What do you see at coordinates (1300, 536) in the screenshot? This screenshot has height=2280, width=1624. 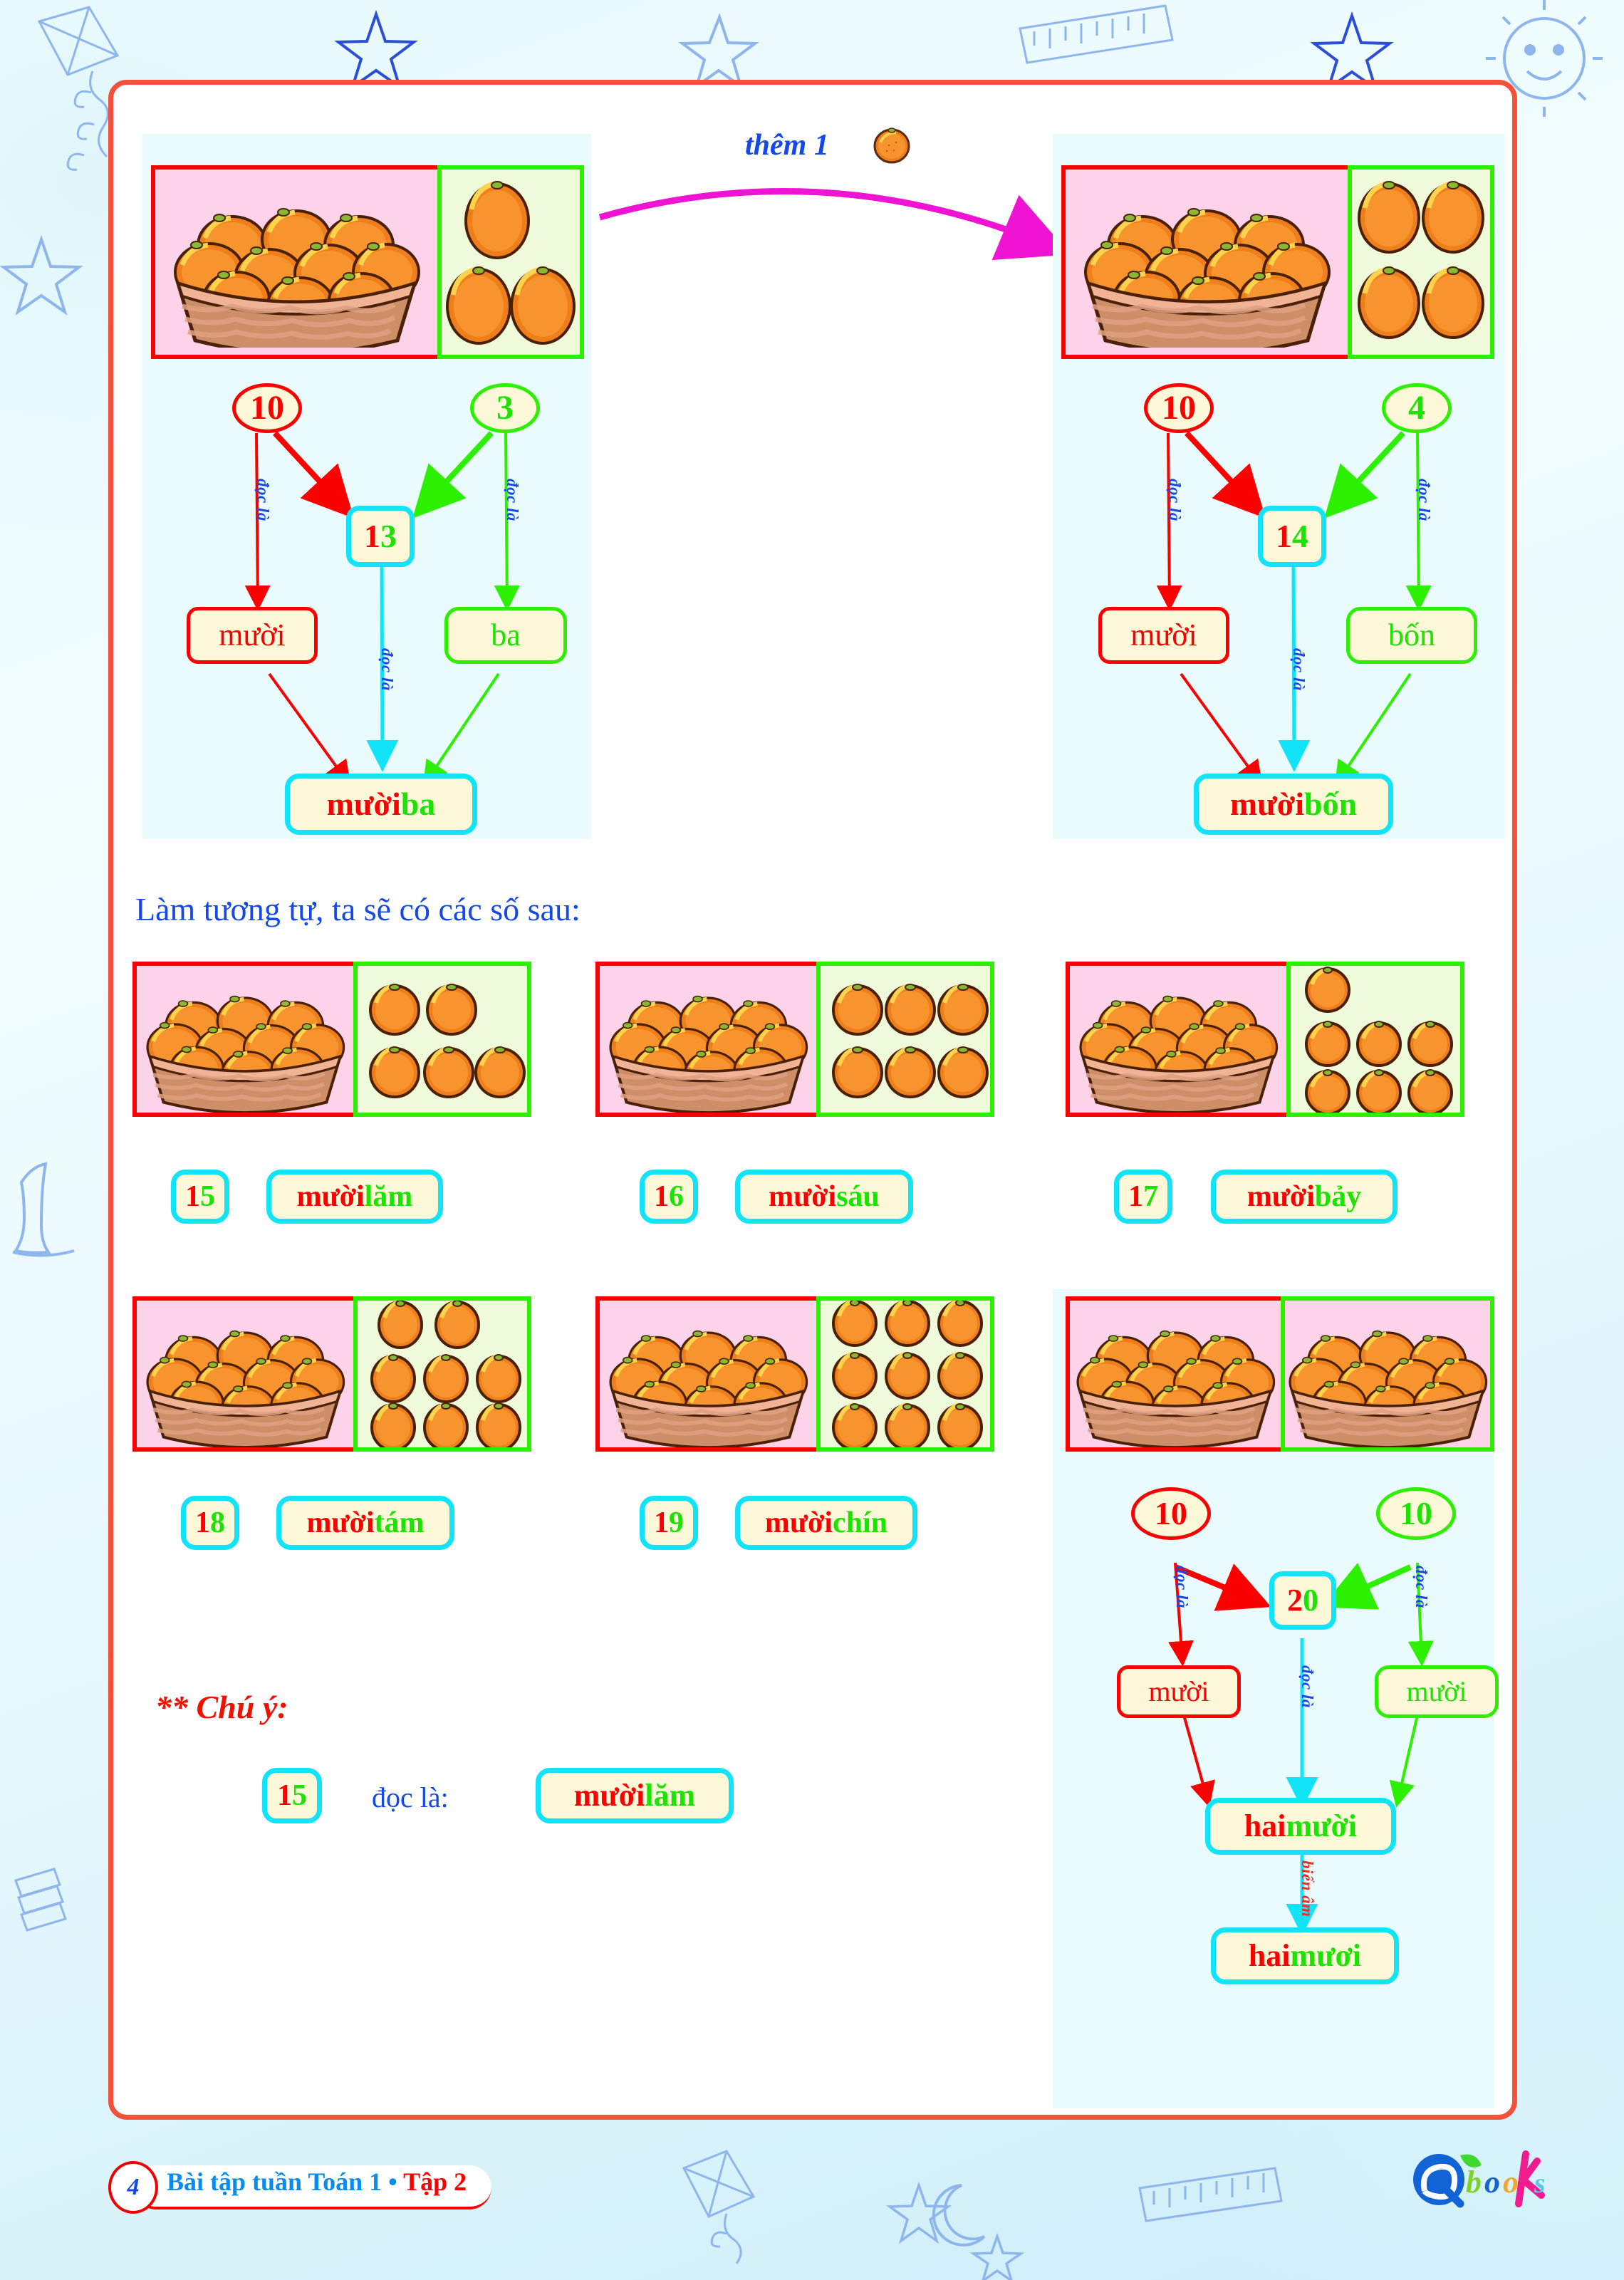 I see `right-sum-14-ones: 4` at bounding box center [1300, 536].